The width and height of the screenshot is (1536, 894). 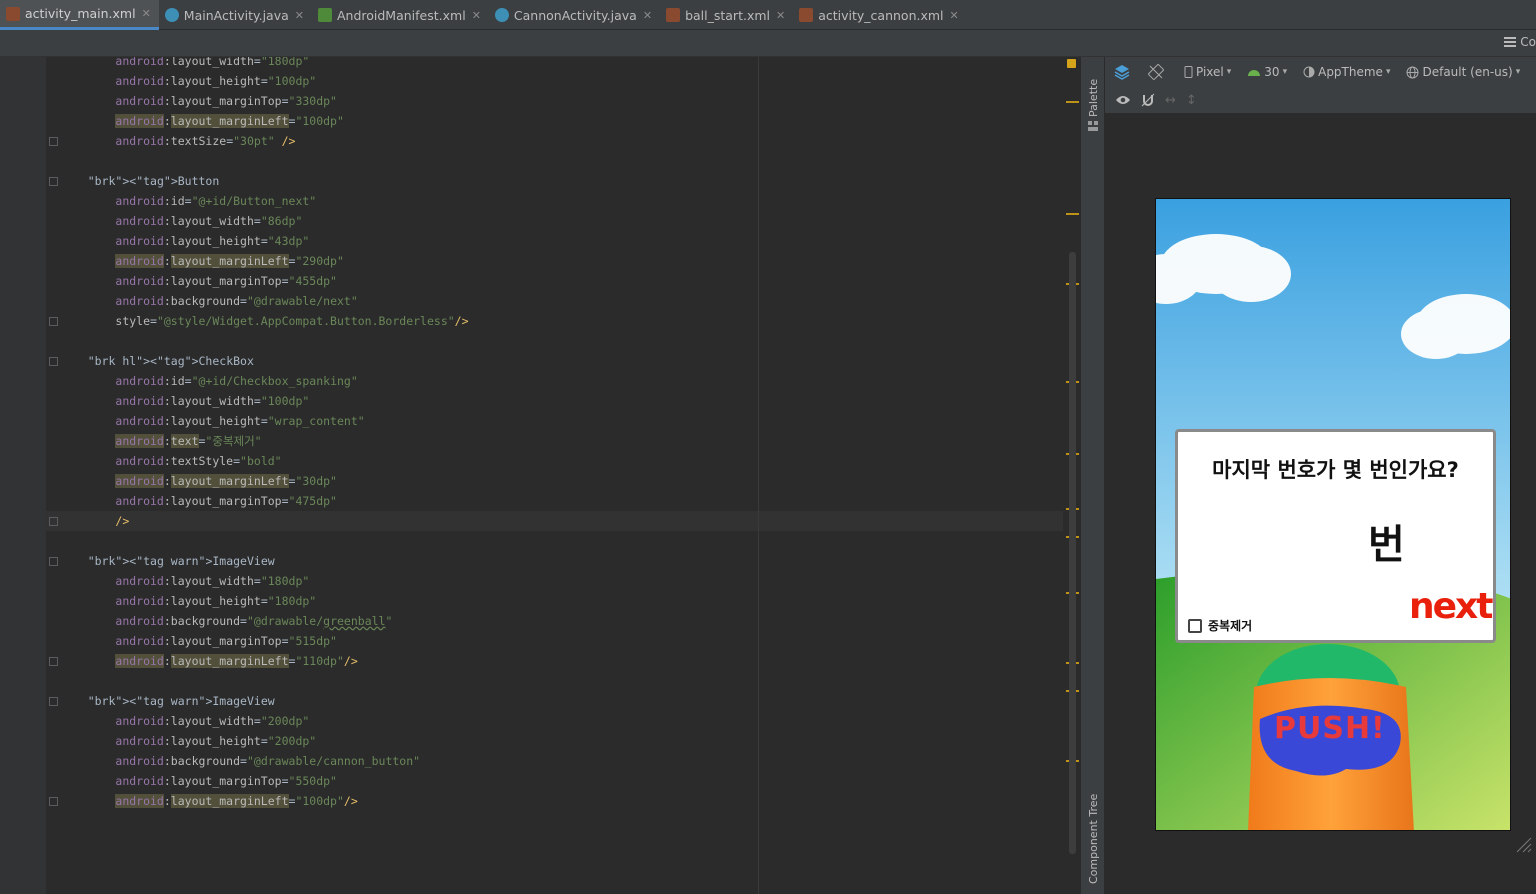 What do you see at coordinates (1463, 72) in the screenshot?
I see `locale-dropdown: Default (en-us) ▾` at bounding box center [1463, 72].